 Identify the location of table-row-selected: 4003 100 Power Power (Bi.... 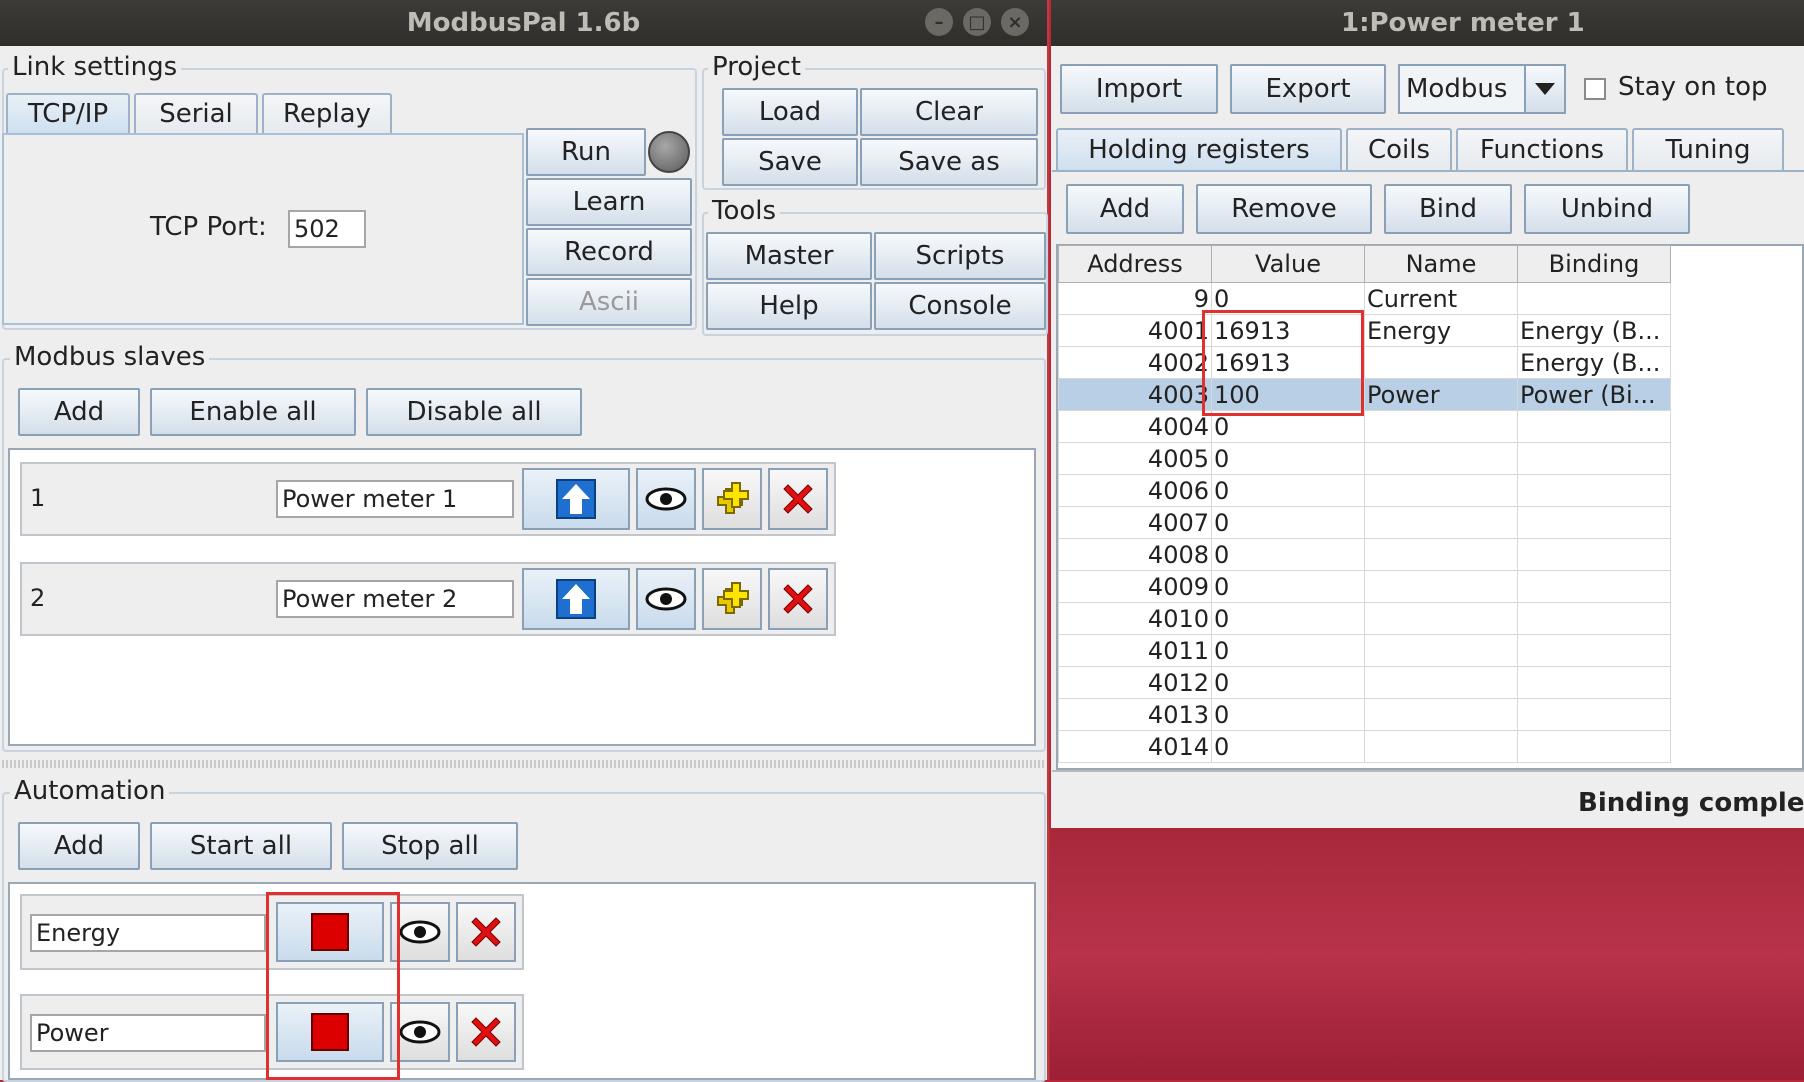
(1364, 394).